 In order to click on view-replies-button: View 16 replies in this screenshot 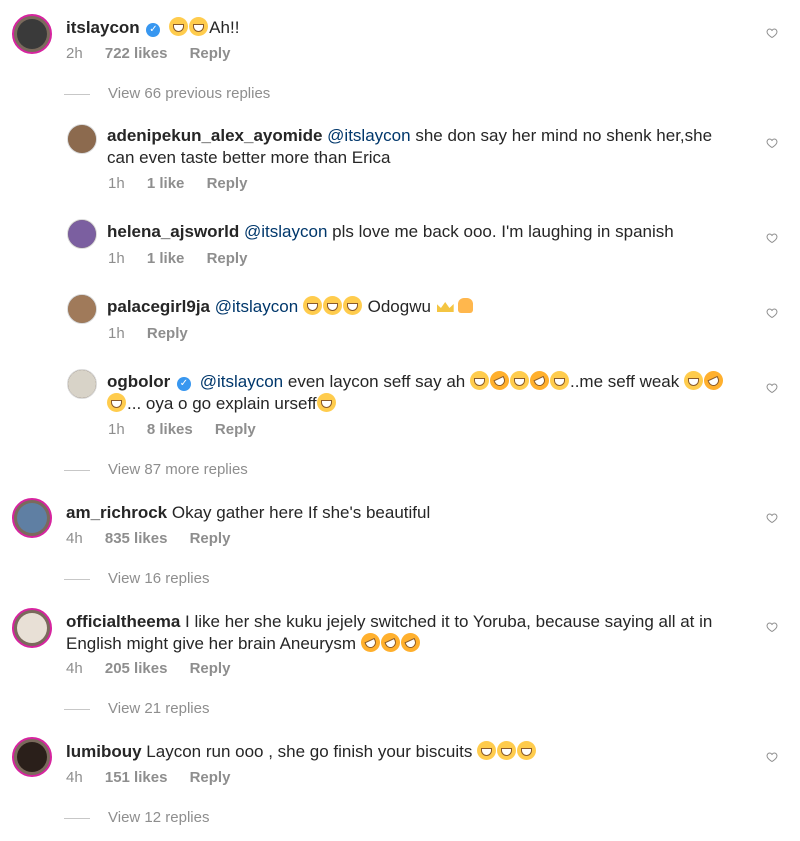, I will do `click(136, 578)`.